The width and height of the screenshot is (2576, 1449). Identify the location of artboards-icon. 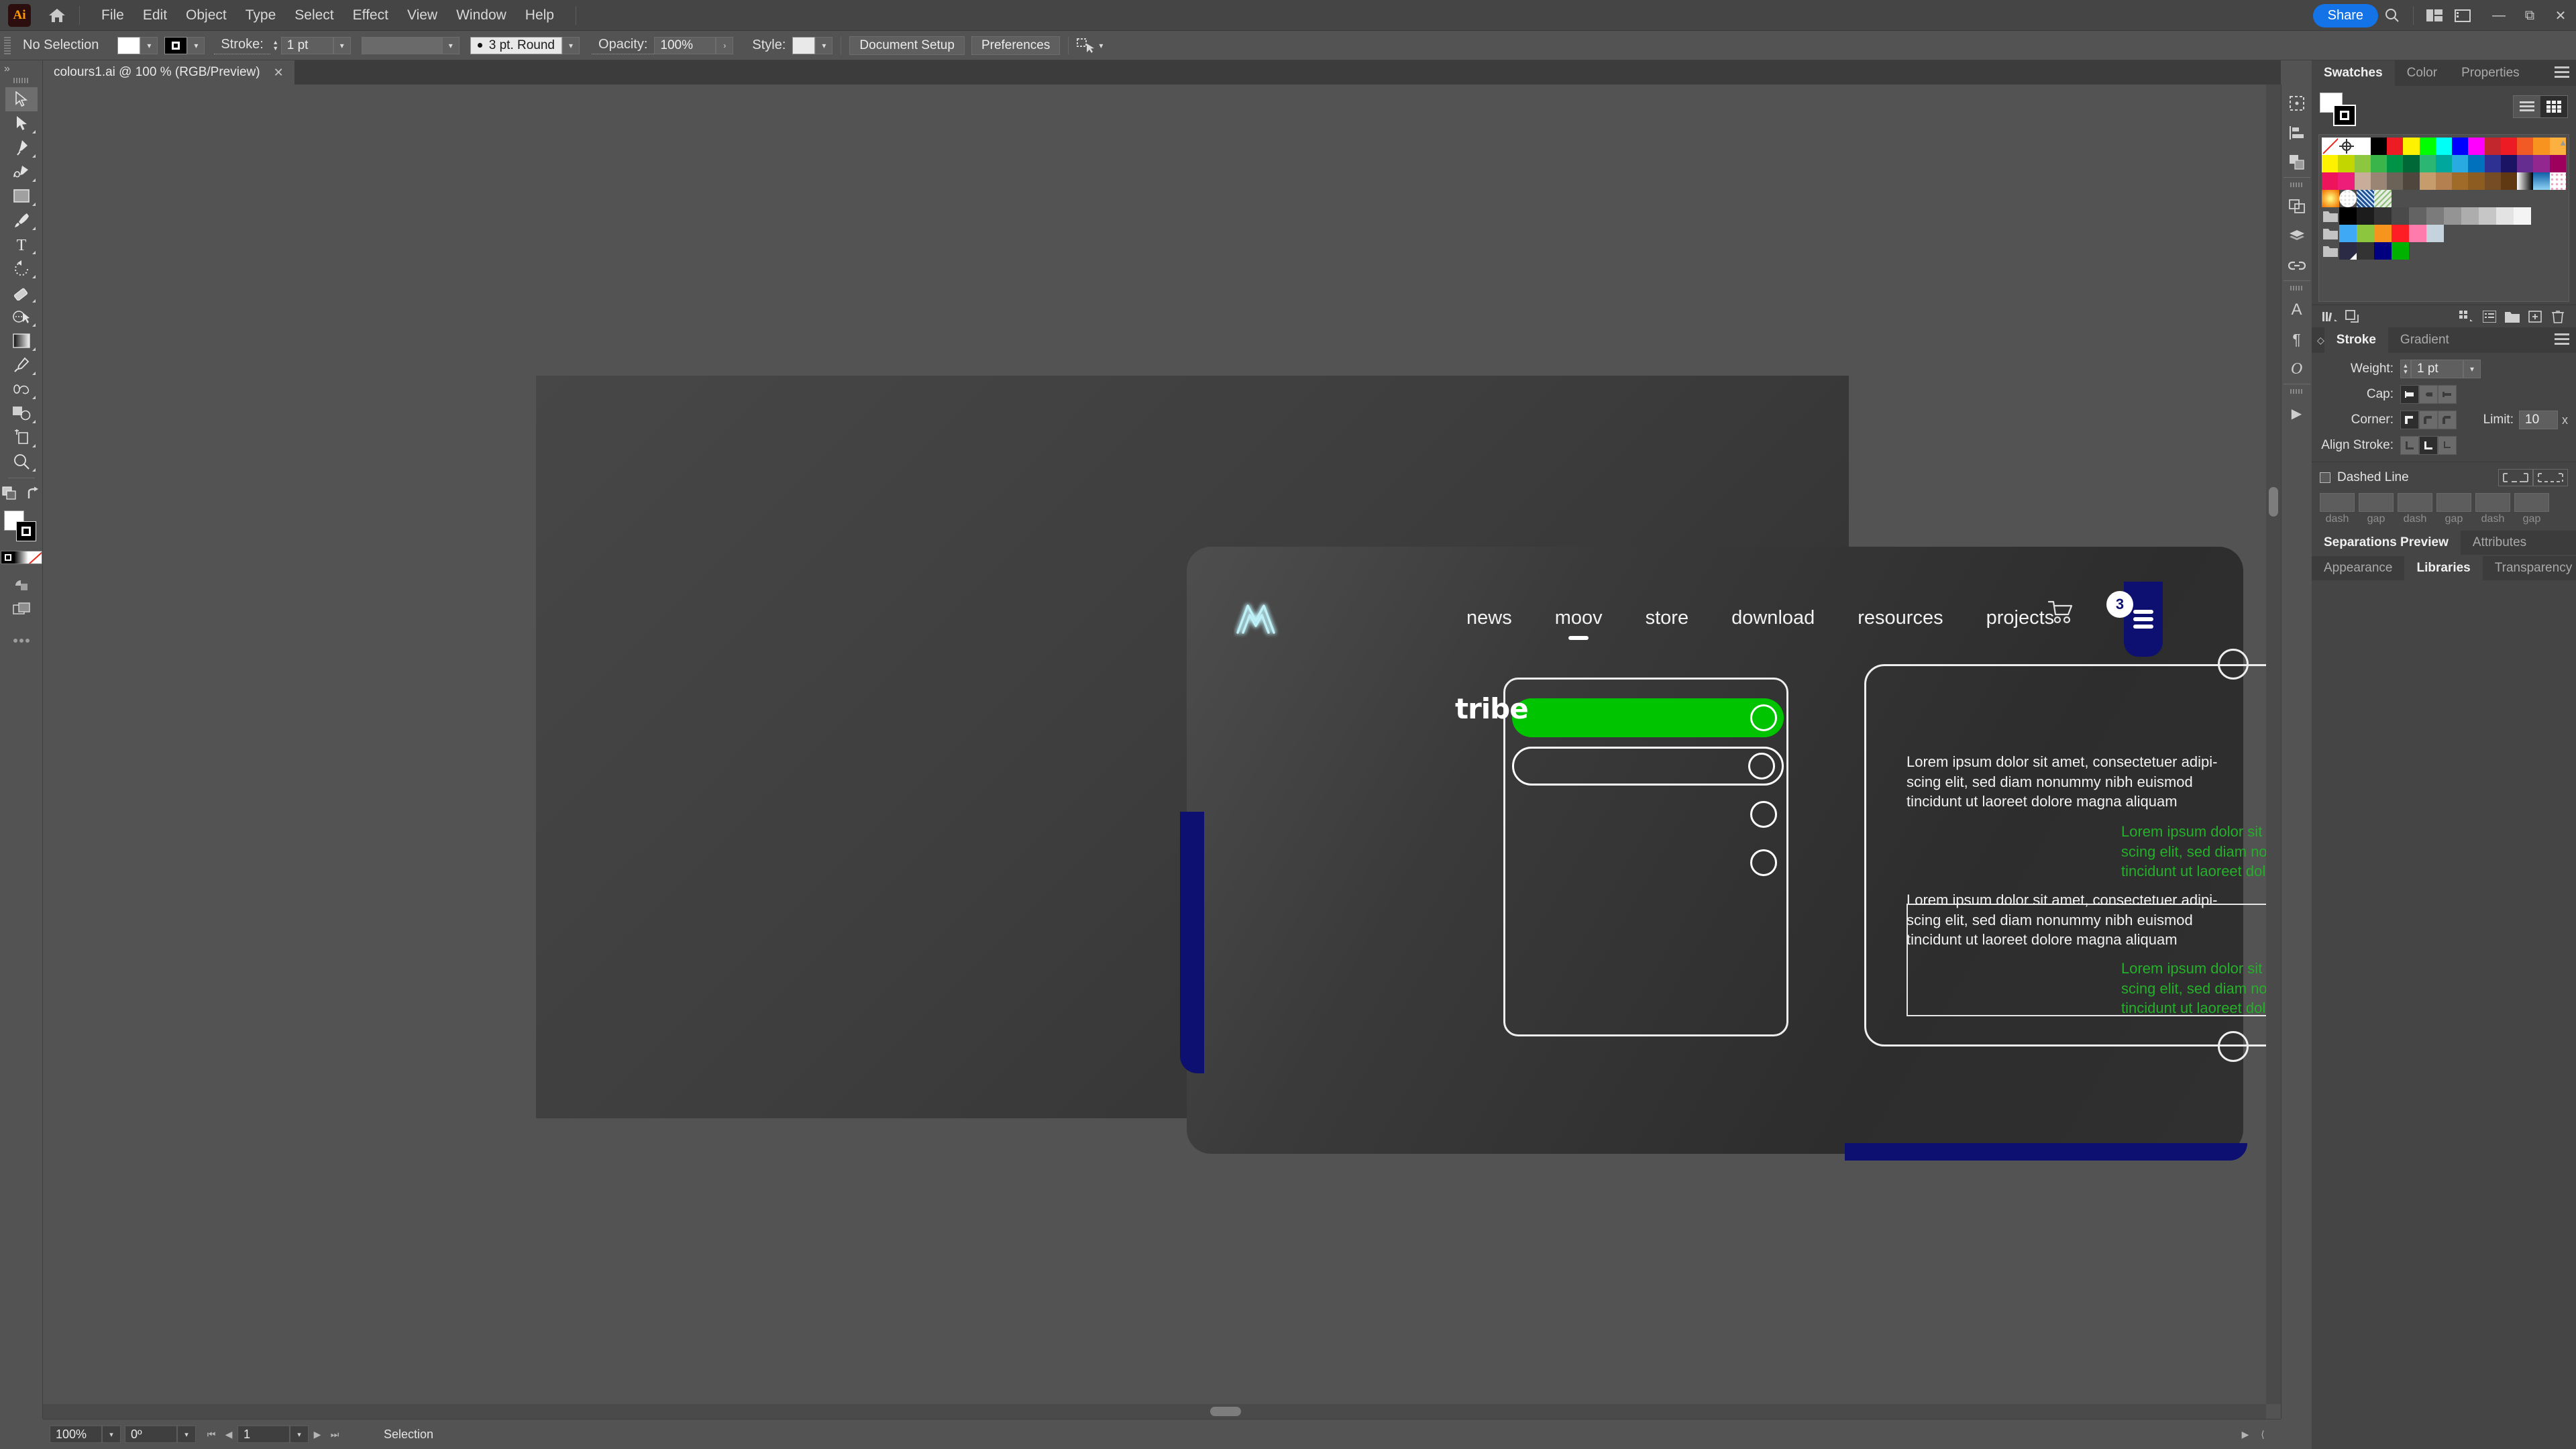
(2297, 206).